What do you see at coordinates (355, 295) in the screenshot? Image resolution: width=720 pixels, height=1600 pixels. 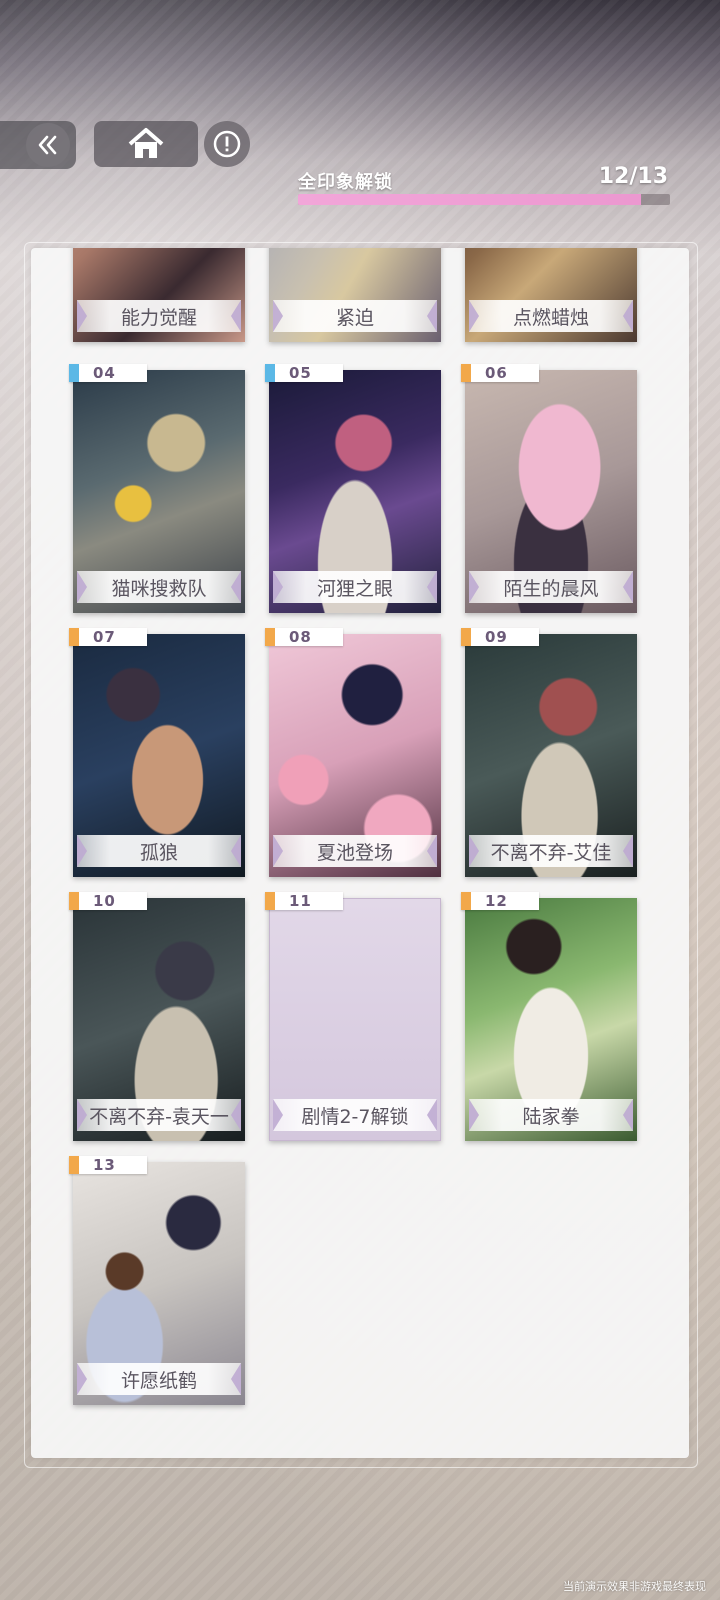 I see `card-02: 紧迫` at bounding box center [355, 295].